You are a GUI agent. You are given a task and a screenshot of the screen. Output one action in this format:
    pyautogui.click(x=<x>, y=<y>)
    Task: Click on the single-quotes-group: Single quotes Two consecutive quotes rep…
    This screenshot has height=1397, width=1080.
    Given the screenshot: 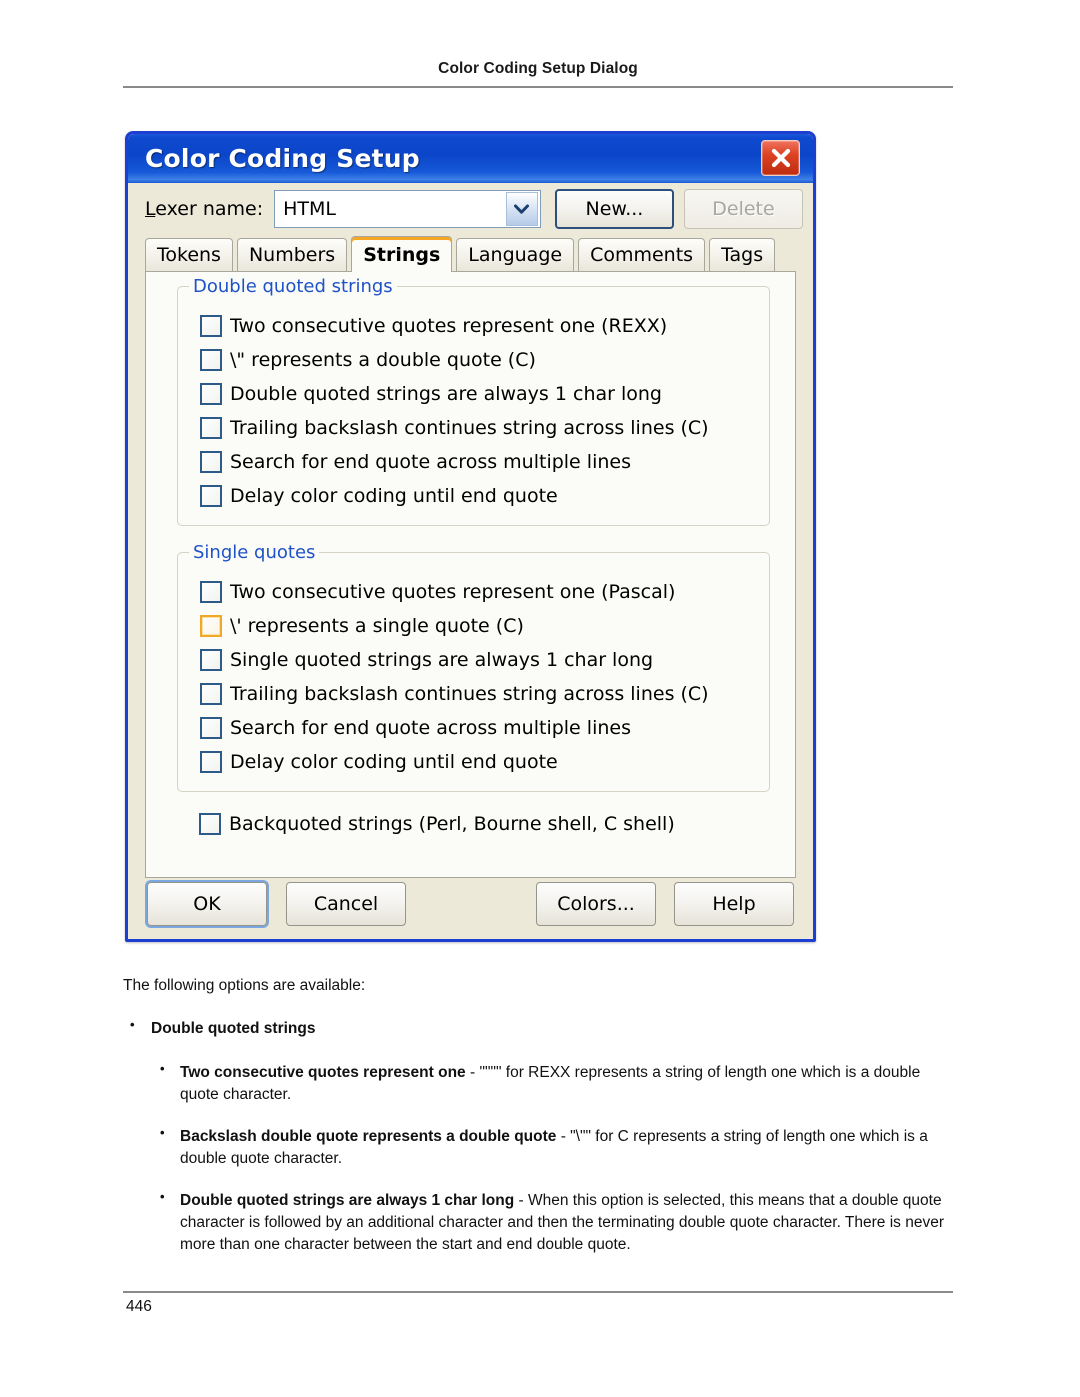 What is the action you would take?
    pyautogui.click(x=473, y=667)
    